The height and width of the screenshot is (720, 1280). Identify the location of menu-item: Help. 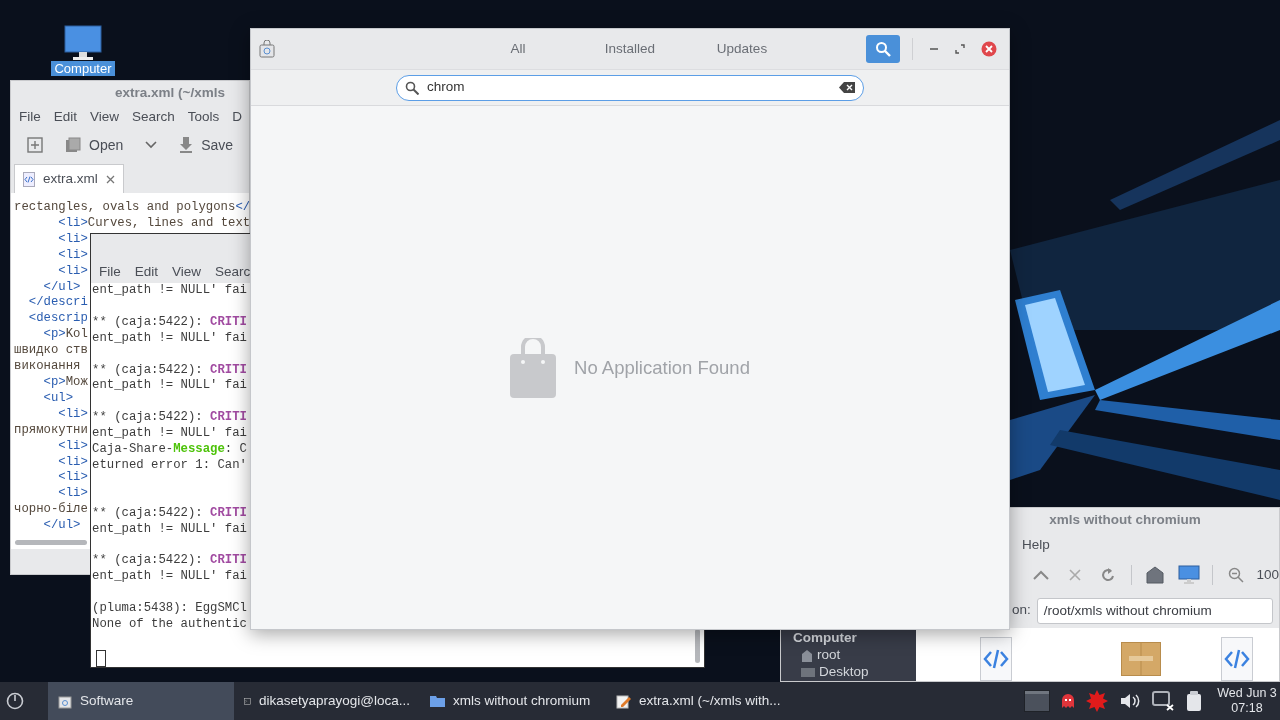
(1036, 545).